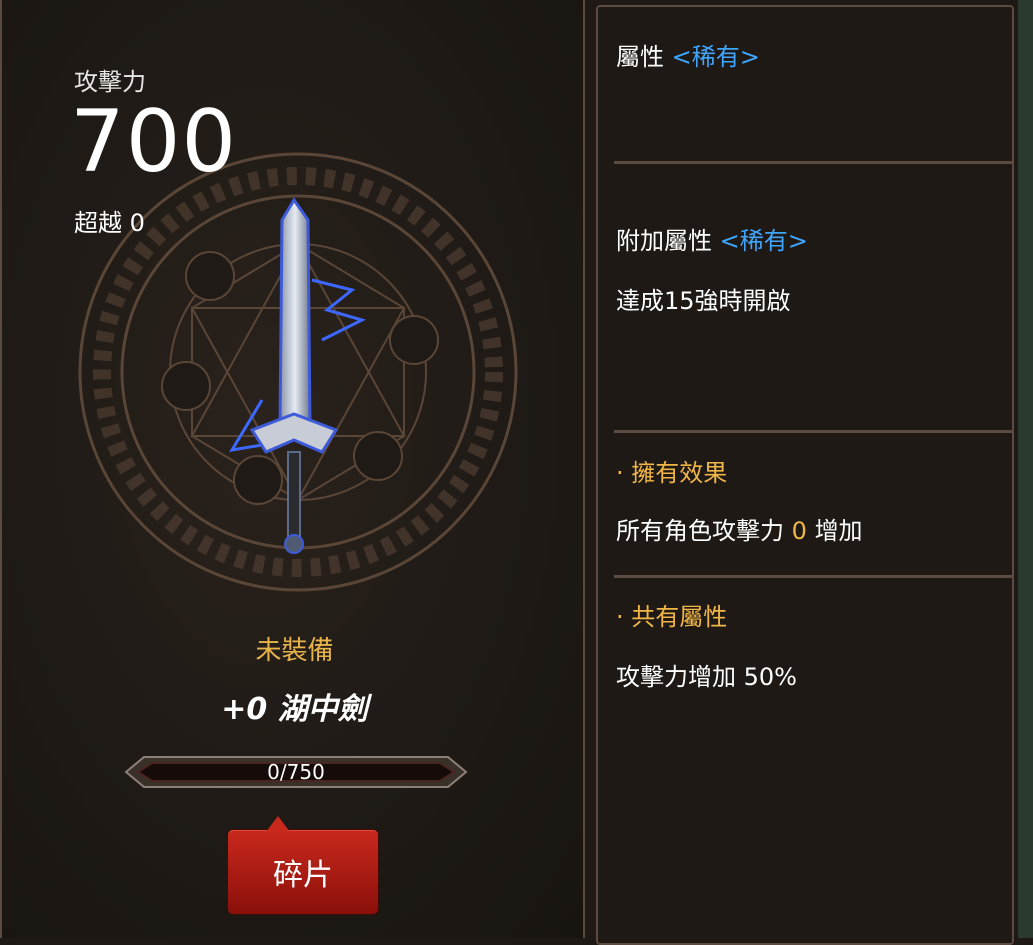  Describe the element at coordinates (715, 57) in the screenshot. I see `main-attribute-rarity: <稀有>` at that location.